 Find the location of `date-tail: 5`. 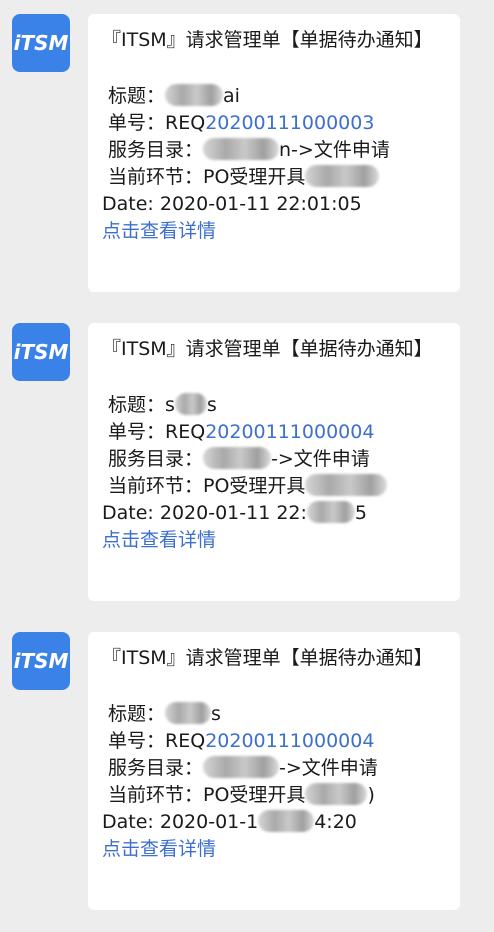

date-tail: 5 is located at coordinates (360, 513).